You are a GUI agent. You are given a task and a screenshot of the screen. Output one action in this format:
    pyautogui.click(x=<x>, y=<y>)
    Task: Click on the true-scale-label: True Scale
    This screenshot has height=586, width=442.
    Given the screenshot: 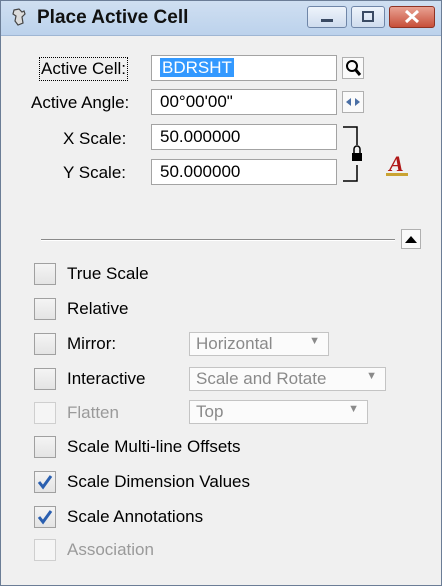 What is the action you would take?
    pyautogui.click(x=108, y=273)
    